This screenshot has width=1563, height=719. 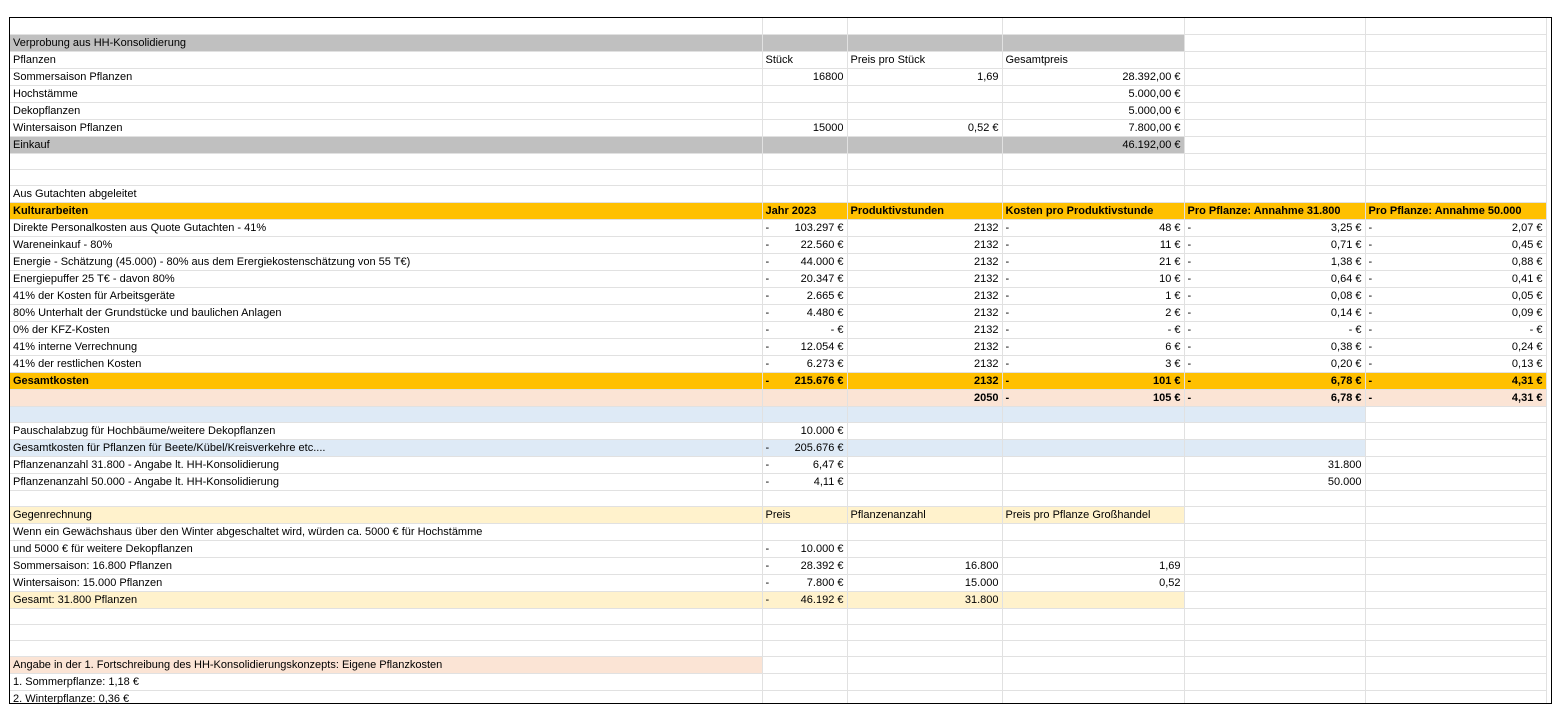 I want to click on cell: -0,05 €, so click(x=1456, y=296).